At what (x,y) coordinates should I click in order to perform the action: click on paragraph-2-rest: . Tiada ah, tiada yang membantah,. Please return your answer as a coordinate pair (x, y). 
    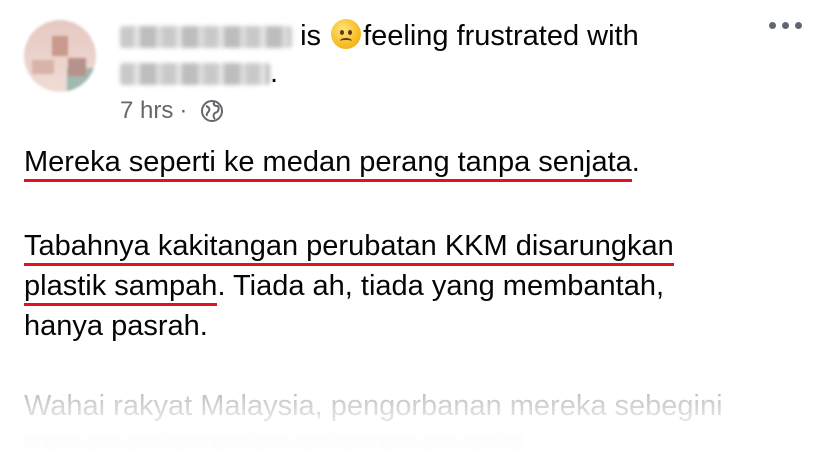
    Looking at the image, I should click on (441, 286).